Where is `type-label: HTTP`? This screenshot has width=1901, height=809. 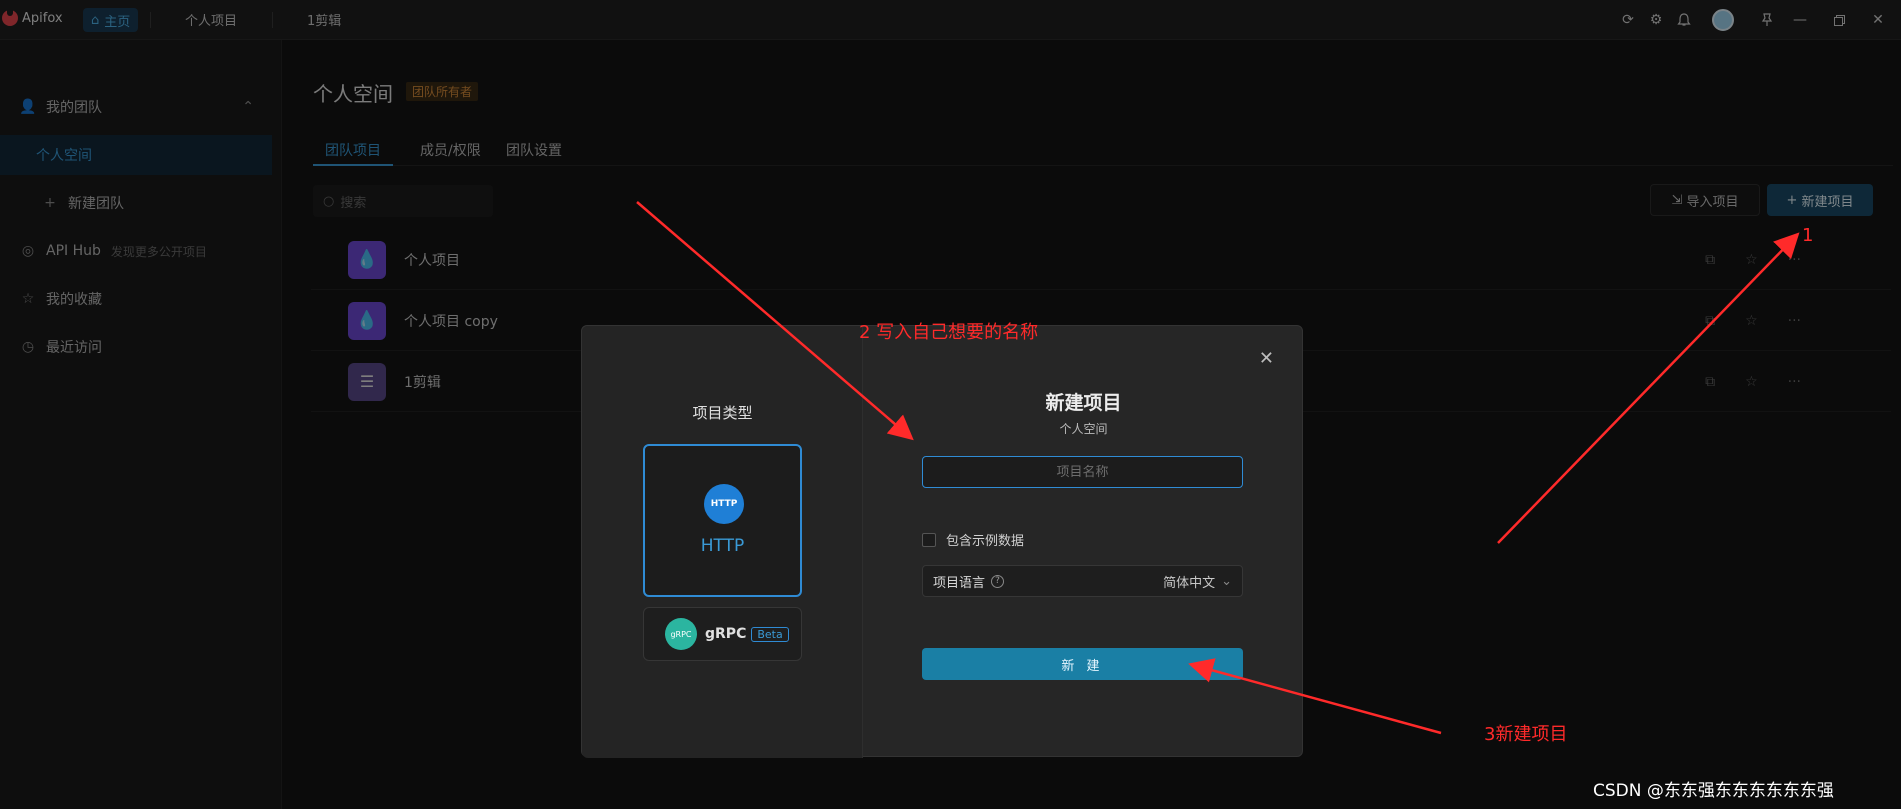
type-label: HTTP is located at coordinates (722, 546).